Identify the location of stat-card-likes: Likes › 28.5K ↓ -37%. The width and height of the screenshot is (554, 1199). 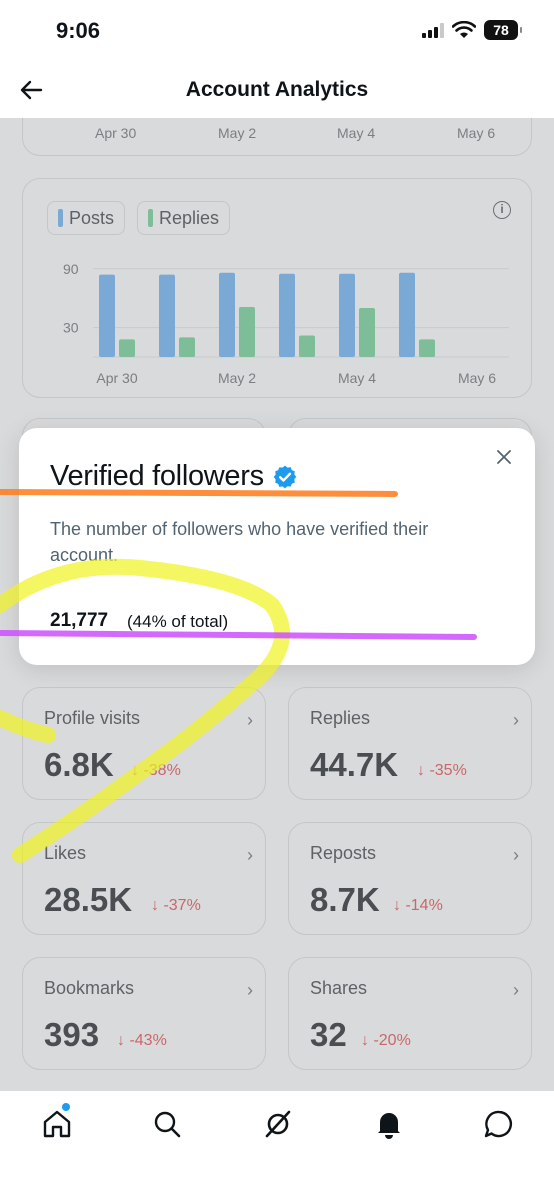
(144, 878).